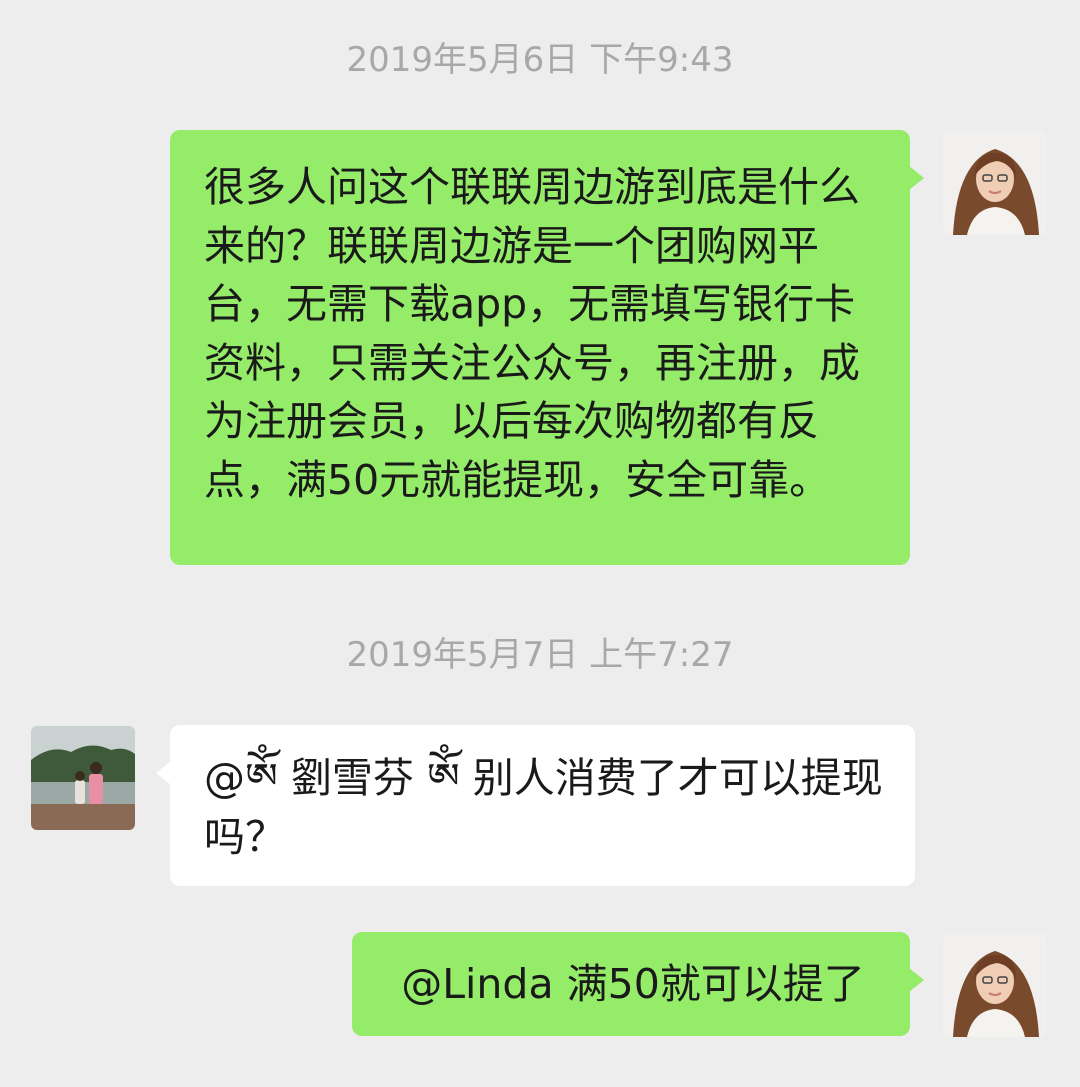 The image size is (1080, 1087). What do you see at coordinates (83, 778) in the screenshot?
I see `linda-avatar-icon` at bounding box center [83, 778].